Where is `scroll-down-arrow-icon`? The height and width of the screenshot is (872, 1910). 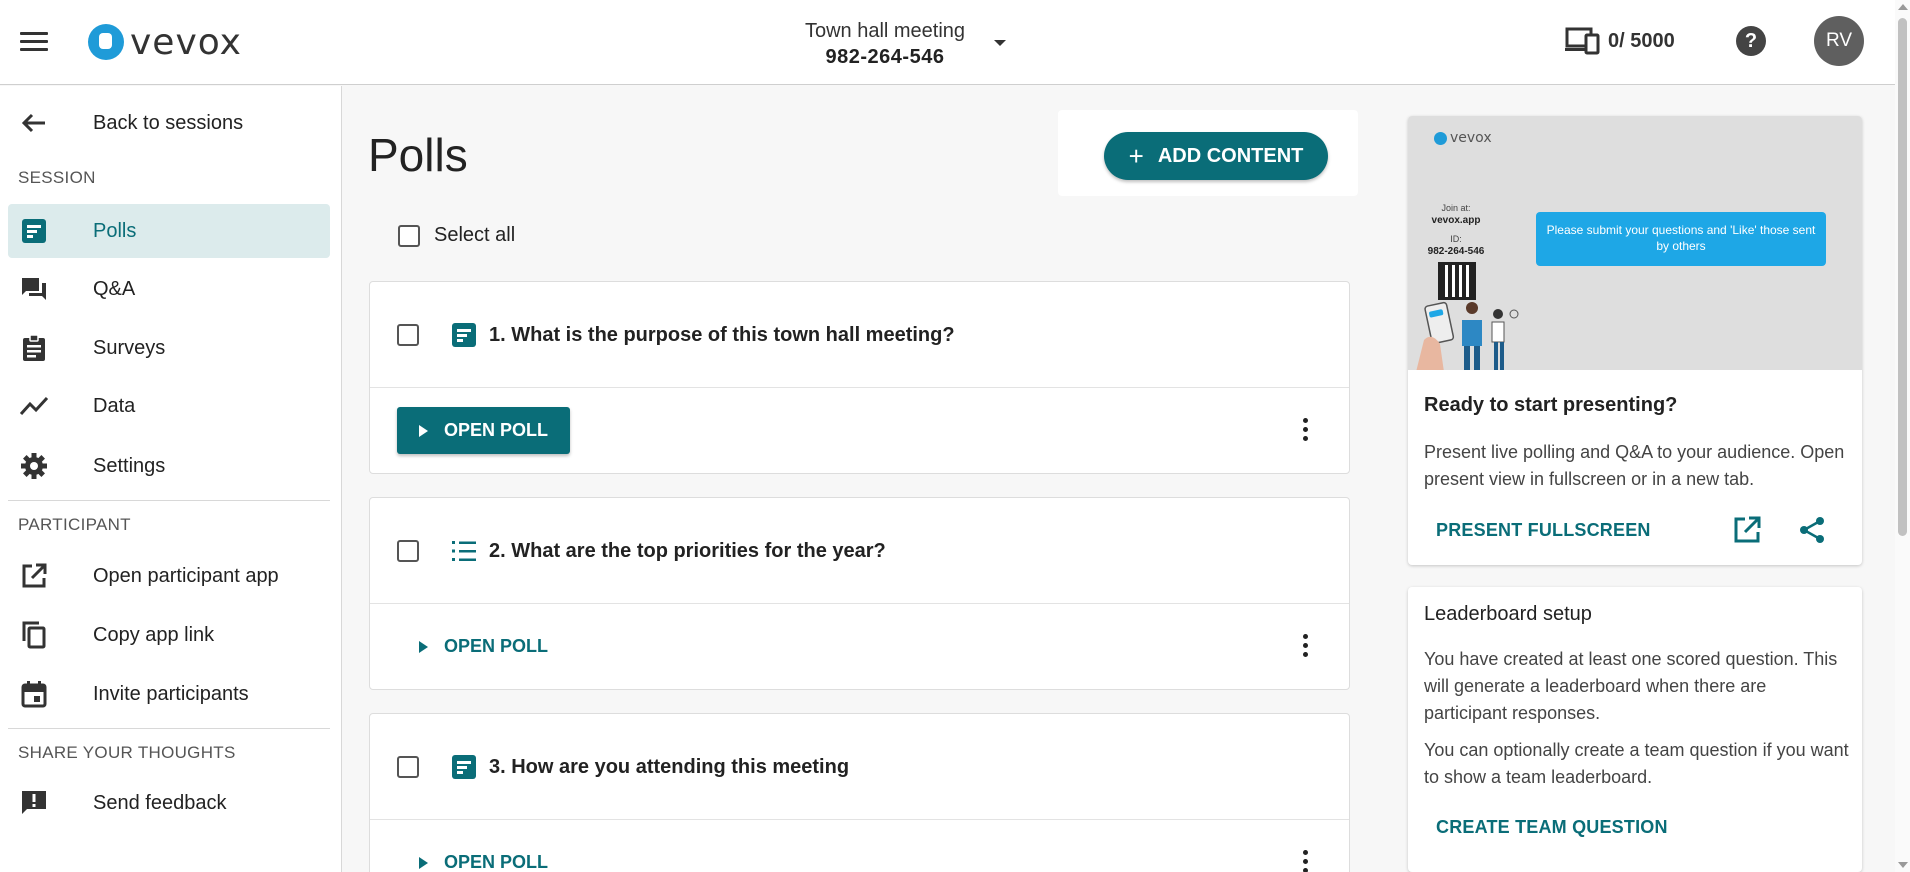
scroll-down-arrow-icon is located at coordinates (1903, 865).